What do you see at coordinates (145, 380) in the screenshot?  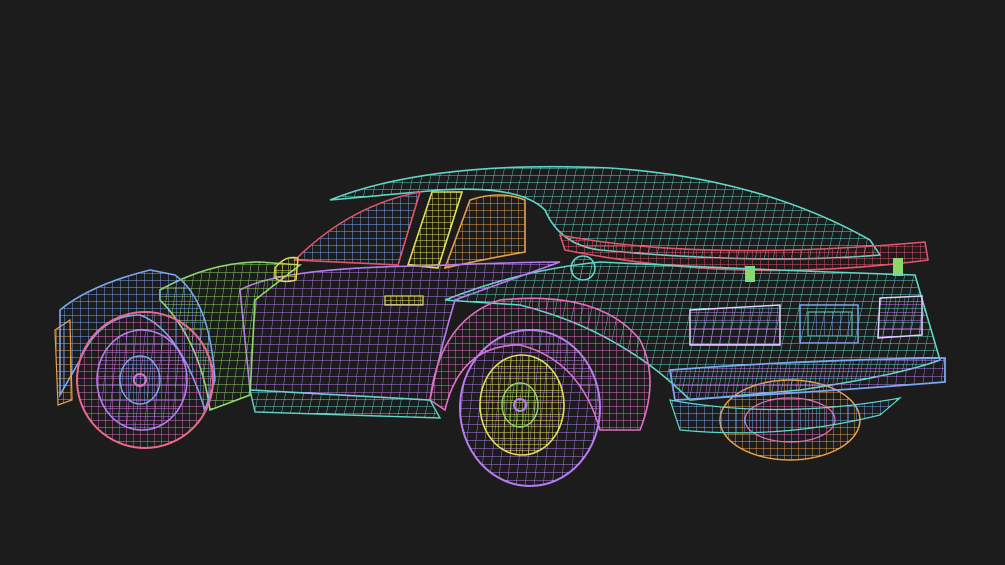 I see `front-wheel` at bounding box center [145, 380].